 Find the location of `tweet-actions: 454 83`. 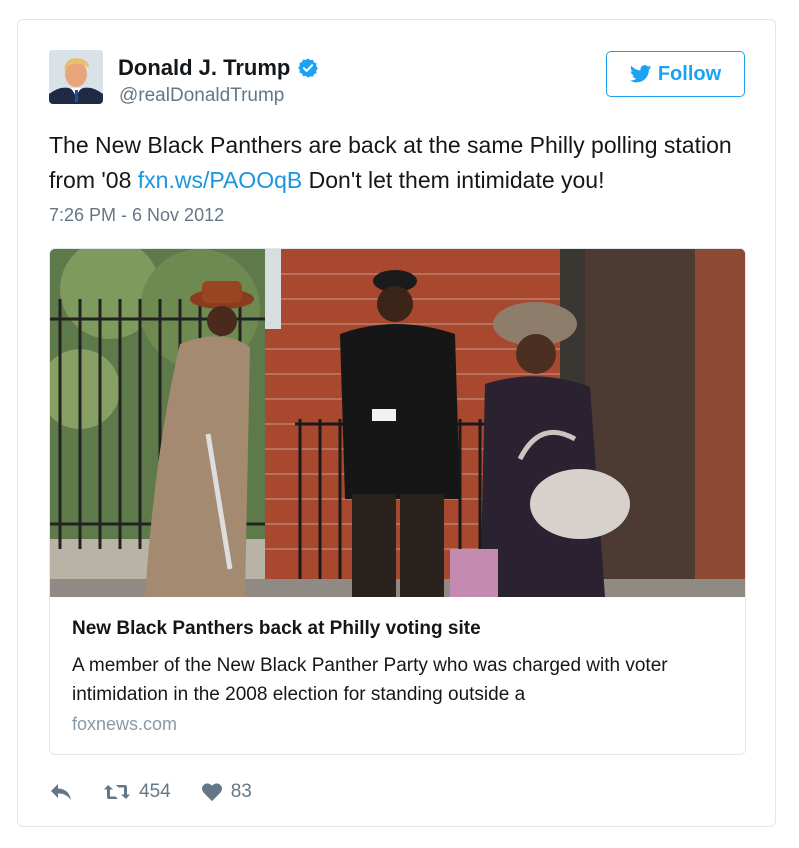

tweet-actions: 454 83 is located at coordinates (150, 792).